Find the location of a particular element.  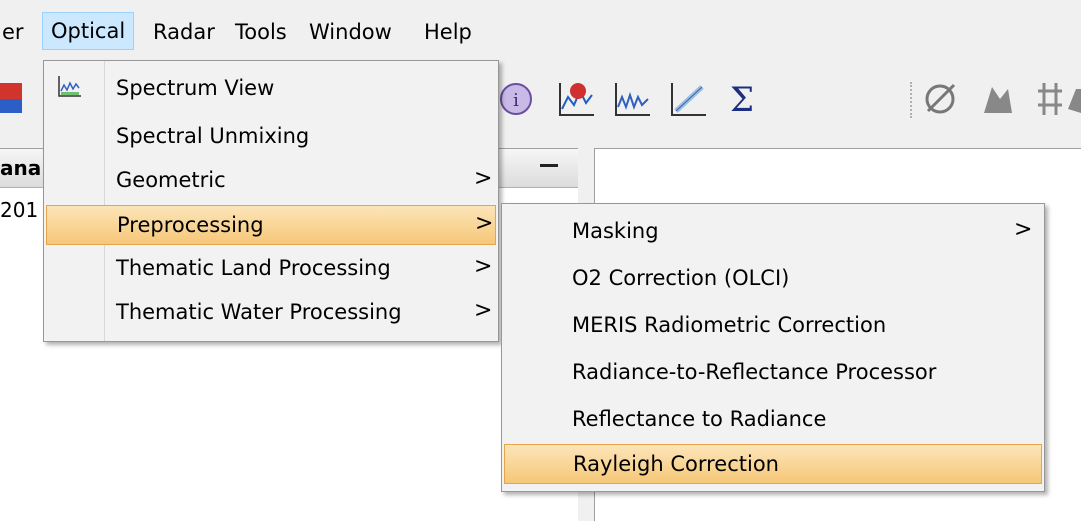

statistics-sum-icon: Σ is located at coordinates (742, 99).